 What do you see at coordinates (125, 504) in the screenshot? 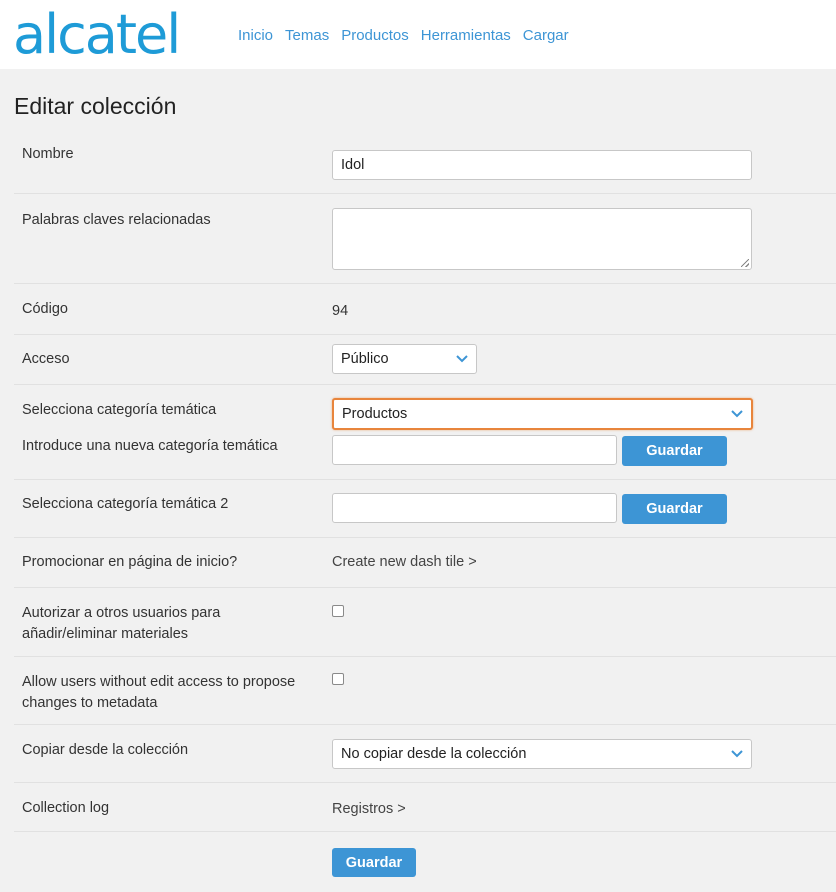
I see `label-categoria2: Selecciona categoría temática 2` at bounding box center [125, 504].